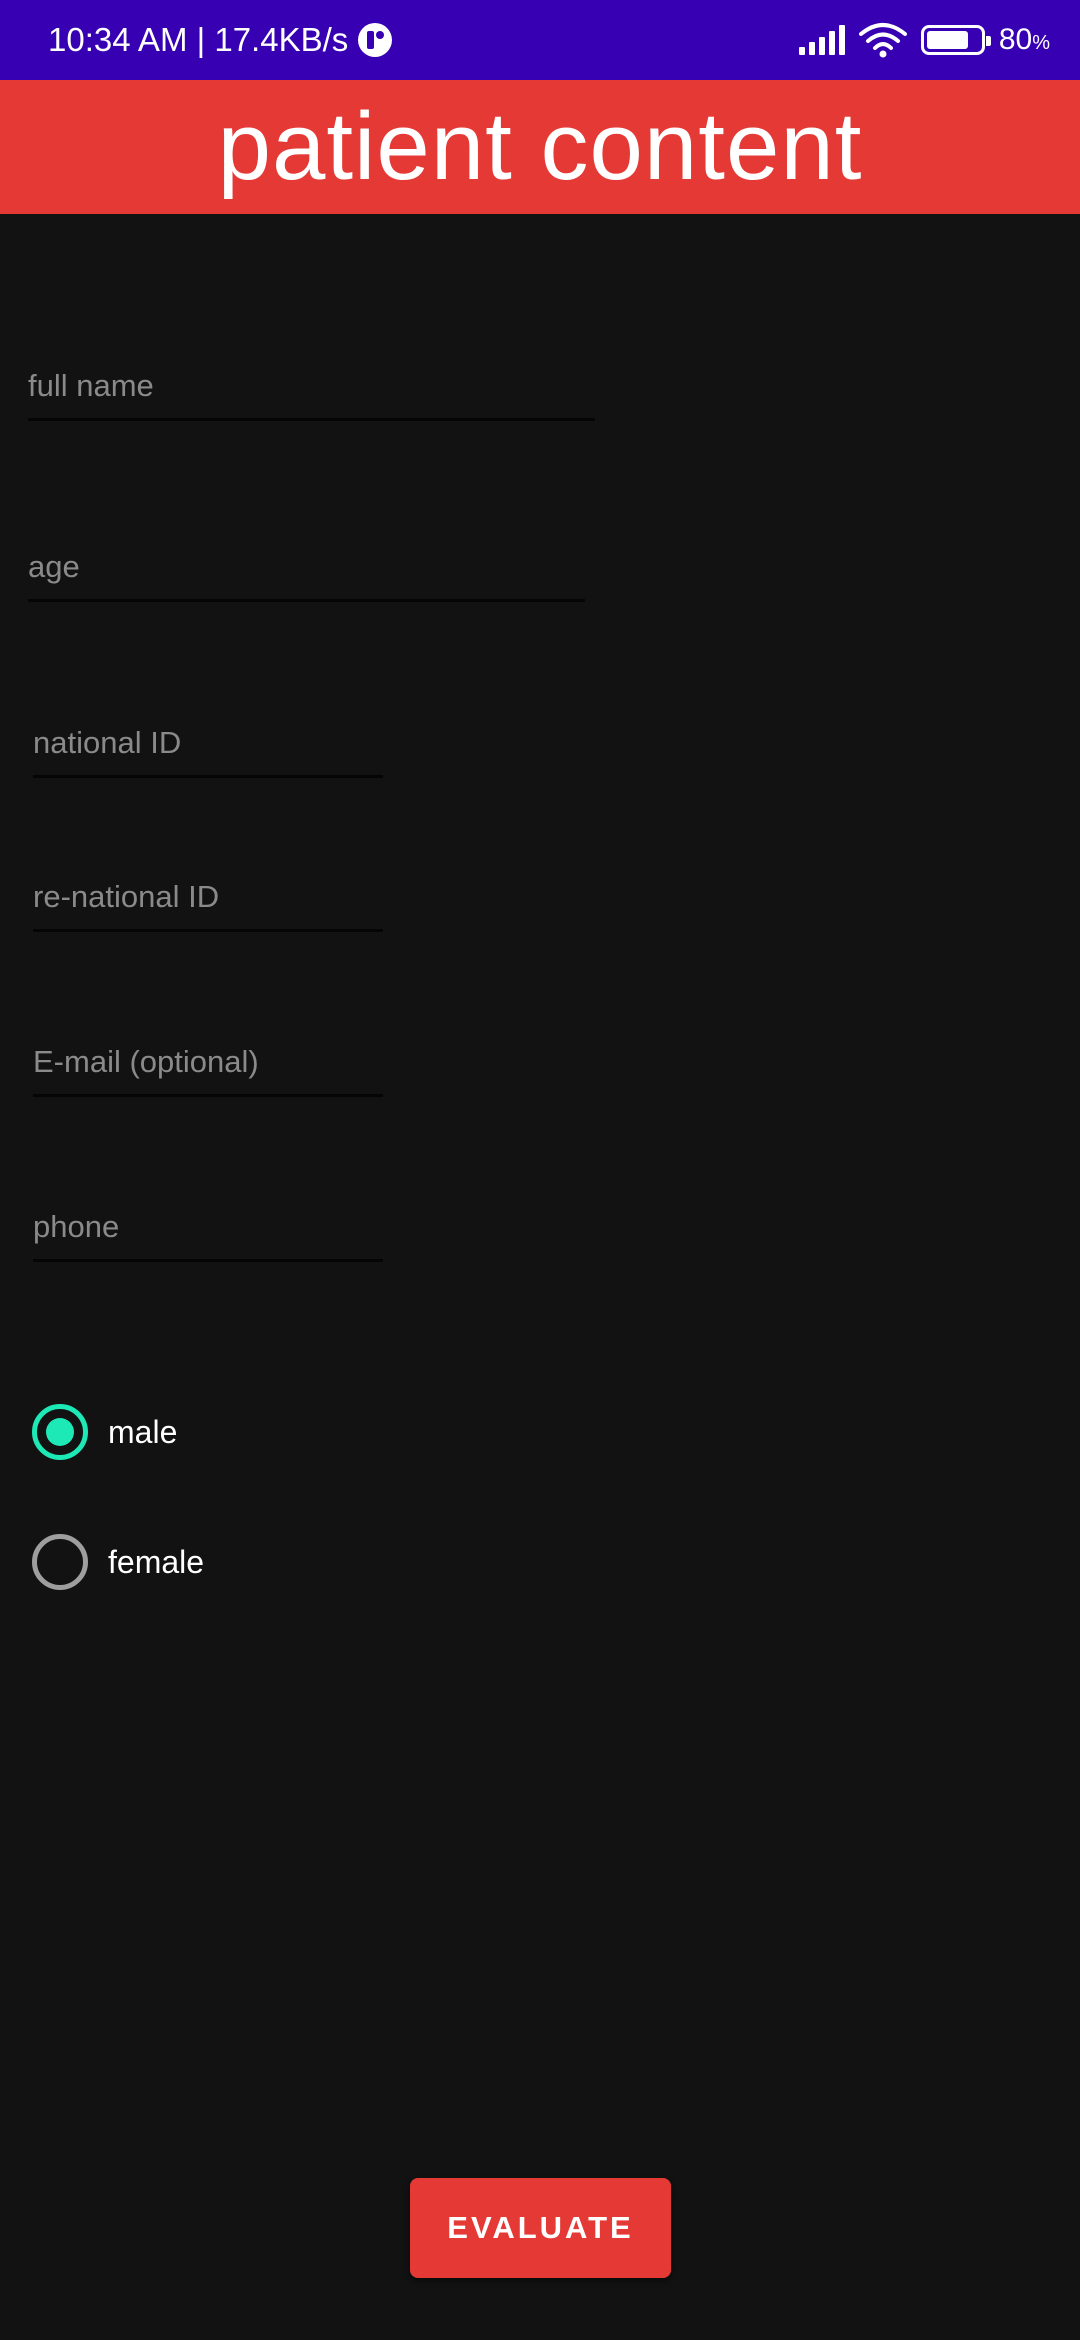 The height and width of the screenshot is (2340, 1080). I want to click on signal-icon, so click(821, 40).